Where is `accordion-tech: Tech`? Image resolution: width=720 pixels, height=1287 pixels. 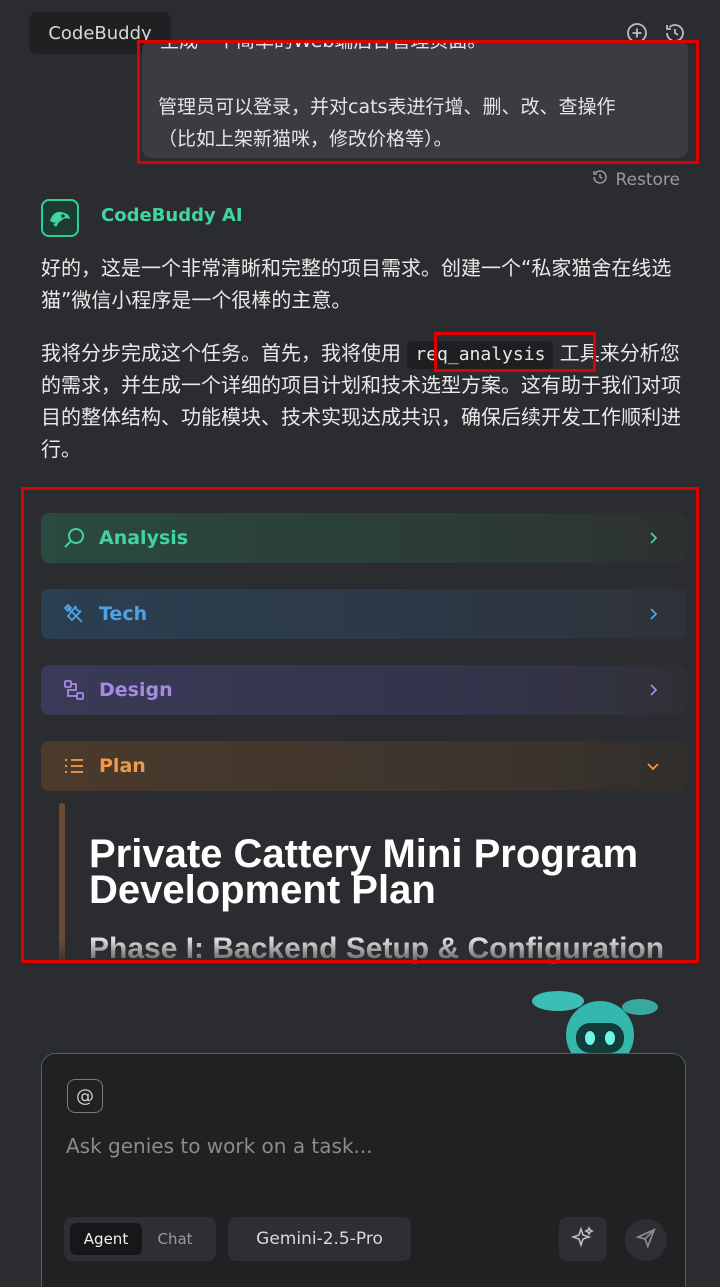
accordion-tech: Tech is located at coordinates (364, 614).